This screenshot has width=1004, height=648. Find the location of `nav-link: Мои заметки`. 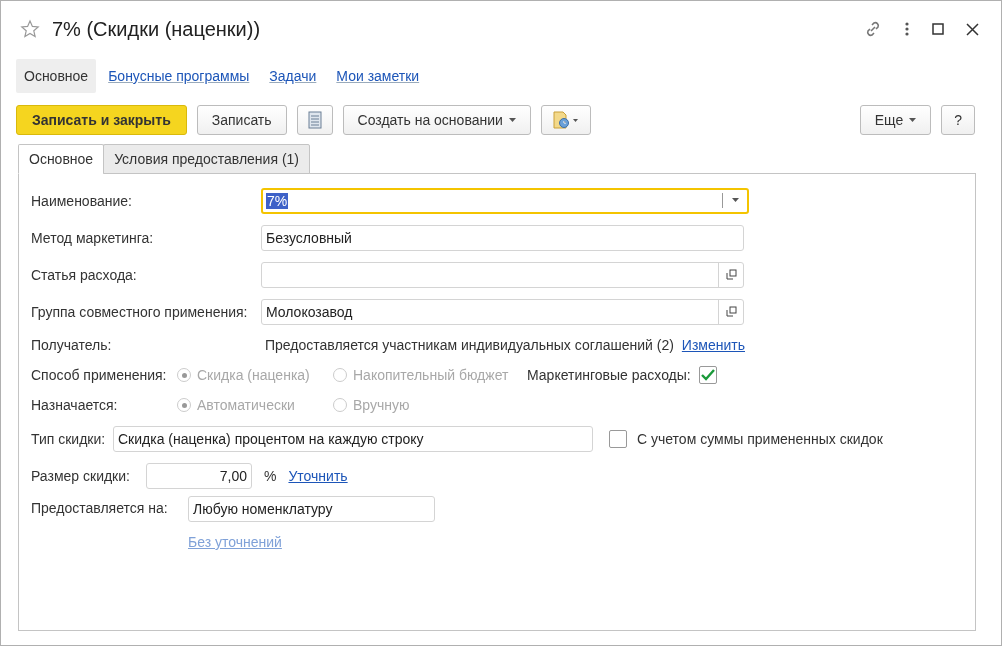

nav-link: Мои заметки is located at coordinates (378, 76).